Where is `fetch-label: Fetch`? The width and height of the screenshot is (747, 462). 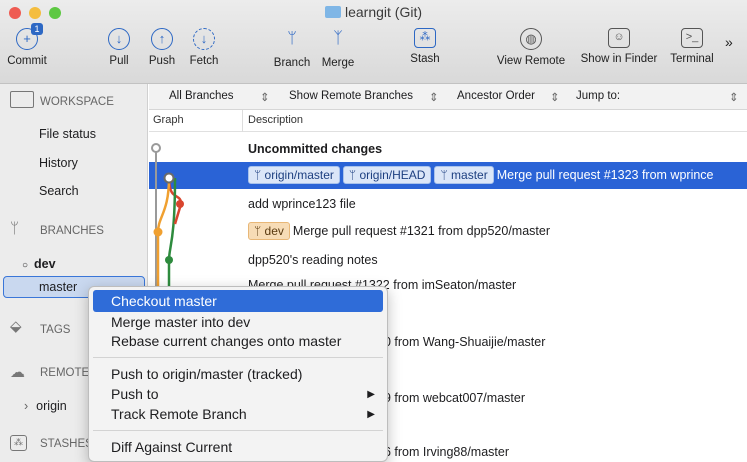 fetch-label: Fetch is located at coordinates (204, 61).